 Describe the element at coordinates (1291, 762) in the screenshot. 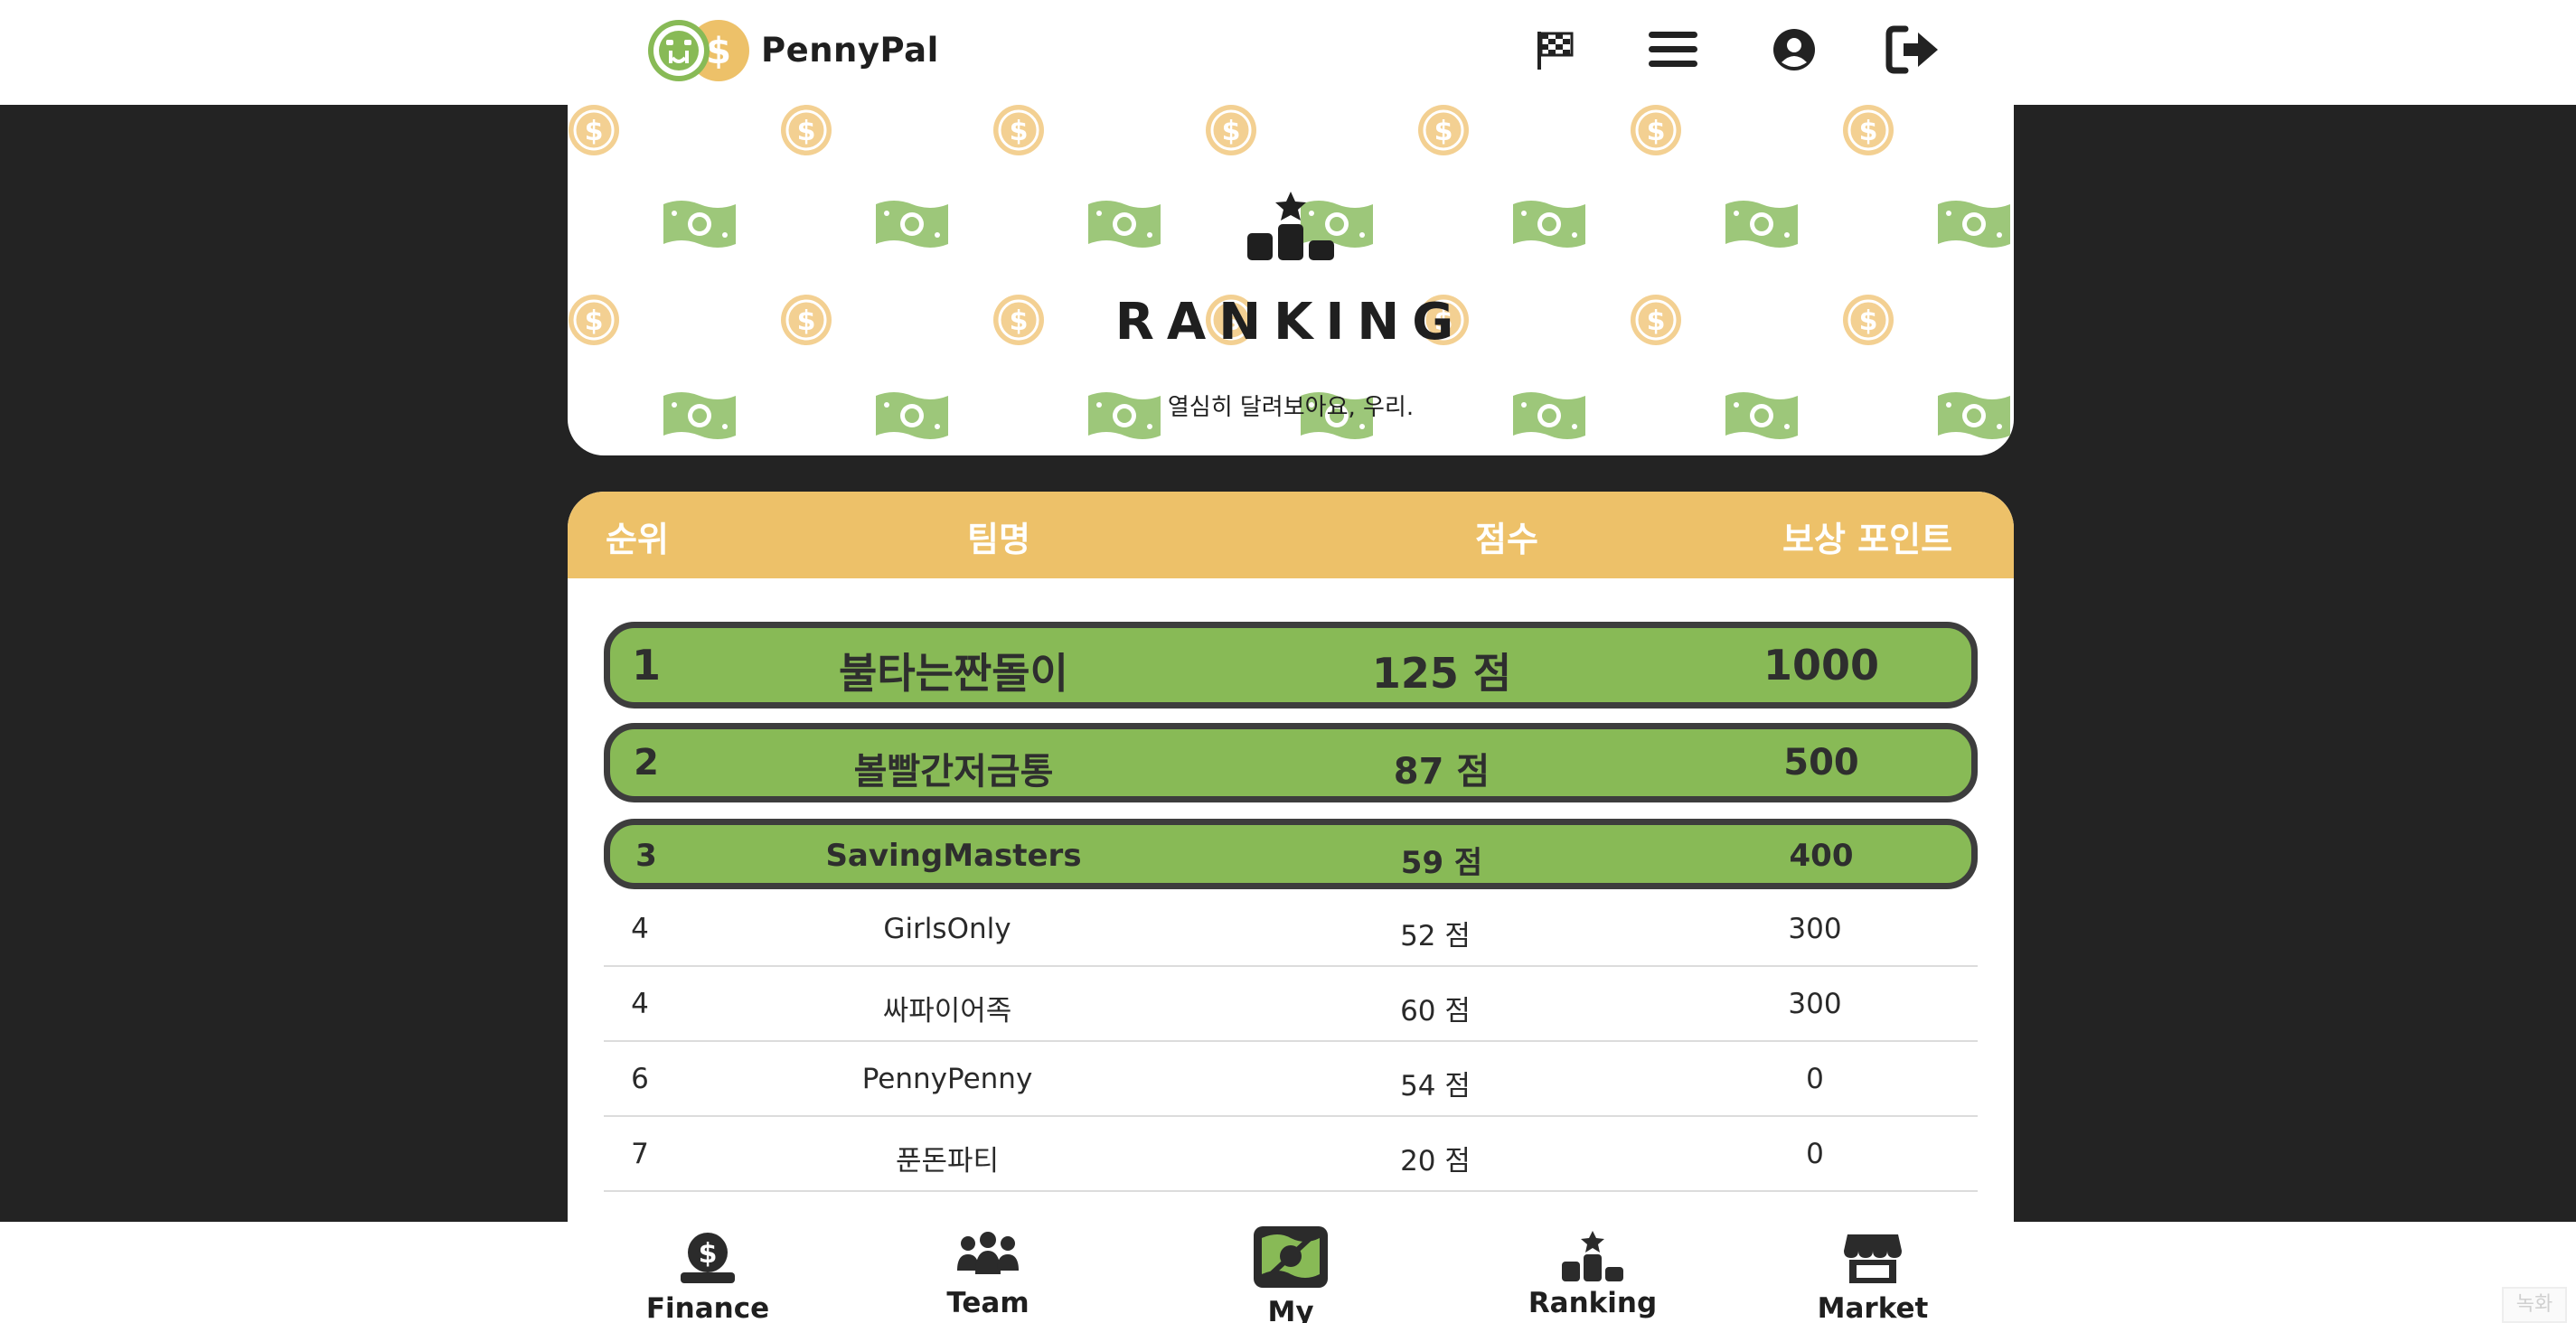

I see `table-row-top2: 2 볼빨간저금통 87 점 500` at that location.